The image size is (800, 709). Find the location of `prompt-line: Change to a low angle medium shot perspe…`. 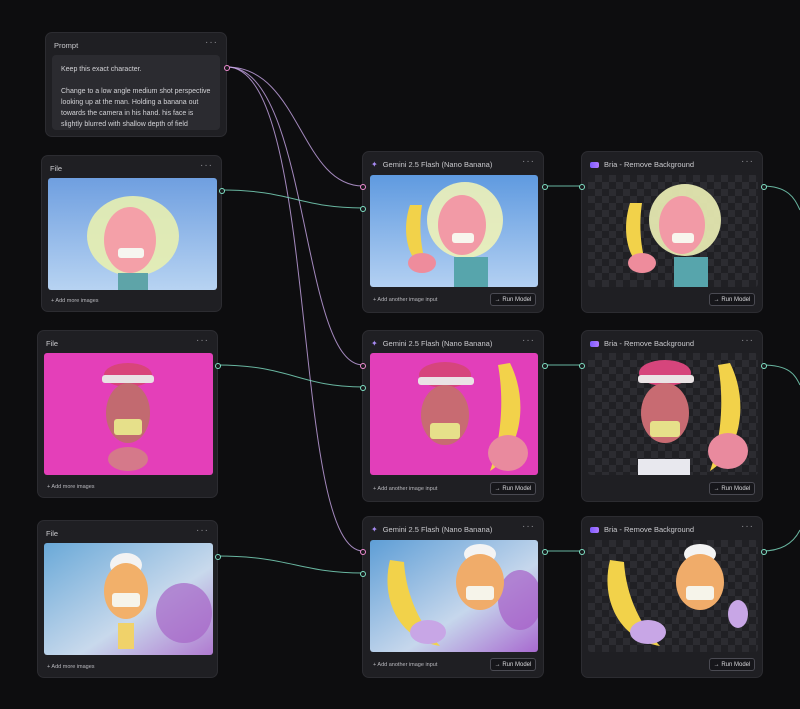

prompt-line: Change to a low angle medium shot perspe… is located at coordinates (136, 108).